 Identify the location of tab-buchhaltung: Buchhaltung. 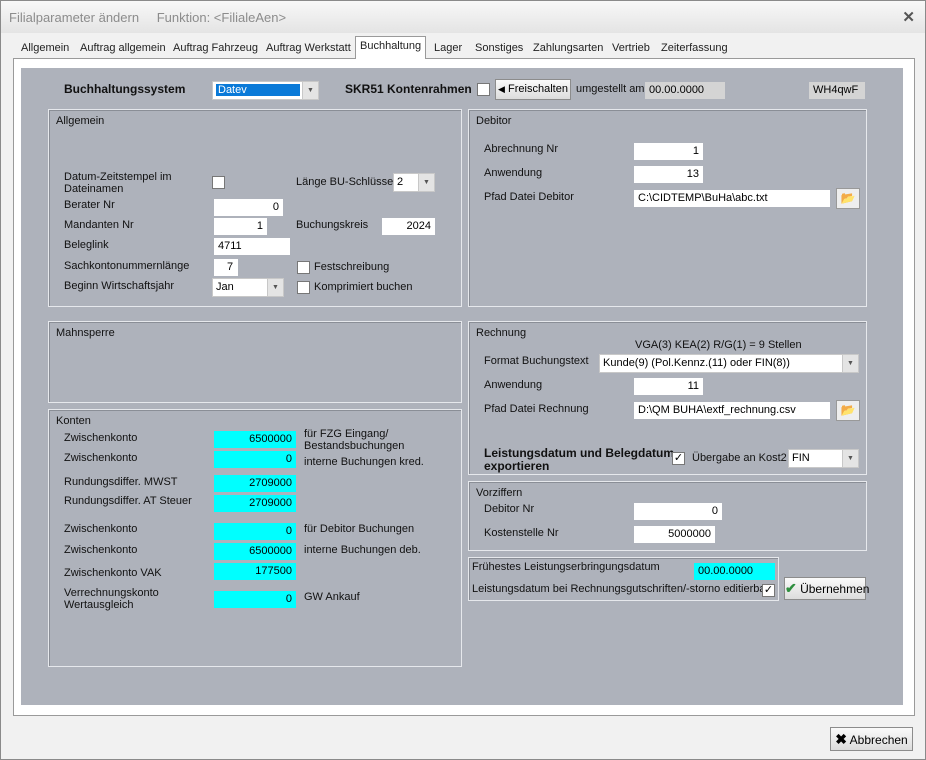
(391, 47).